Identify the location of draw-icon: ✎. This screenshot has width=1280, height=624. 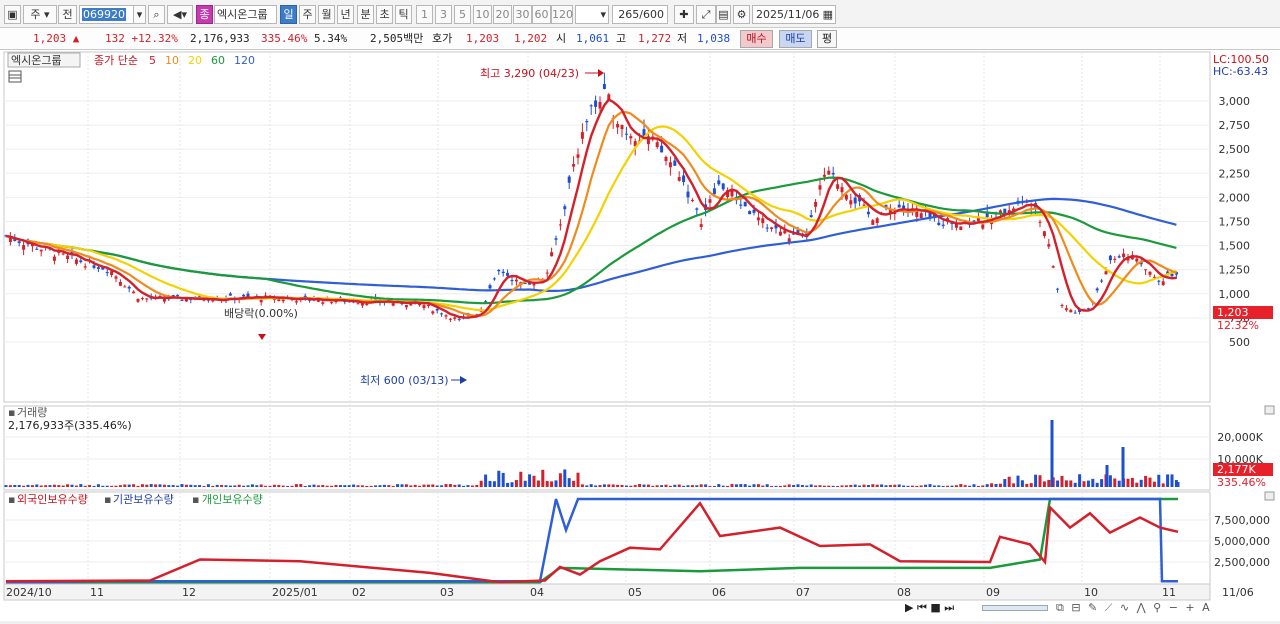
(1093, 607).